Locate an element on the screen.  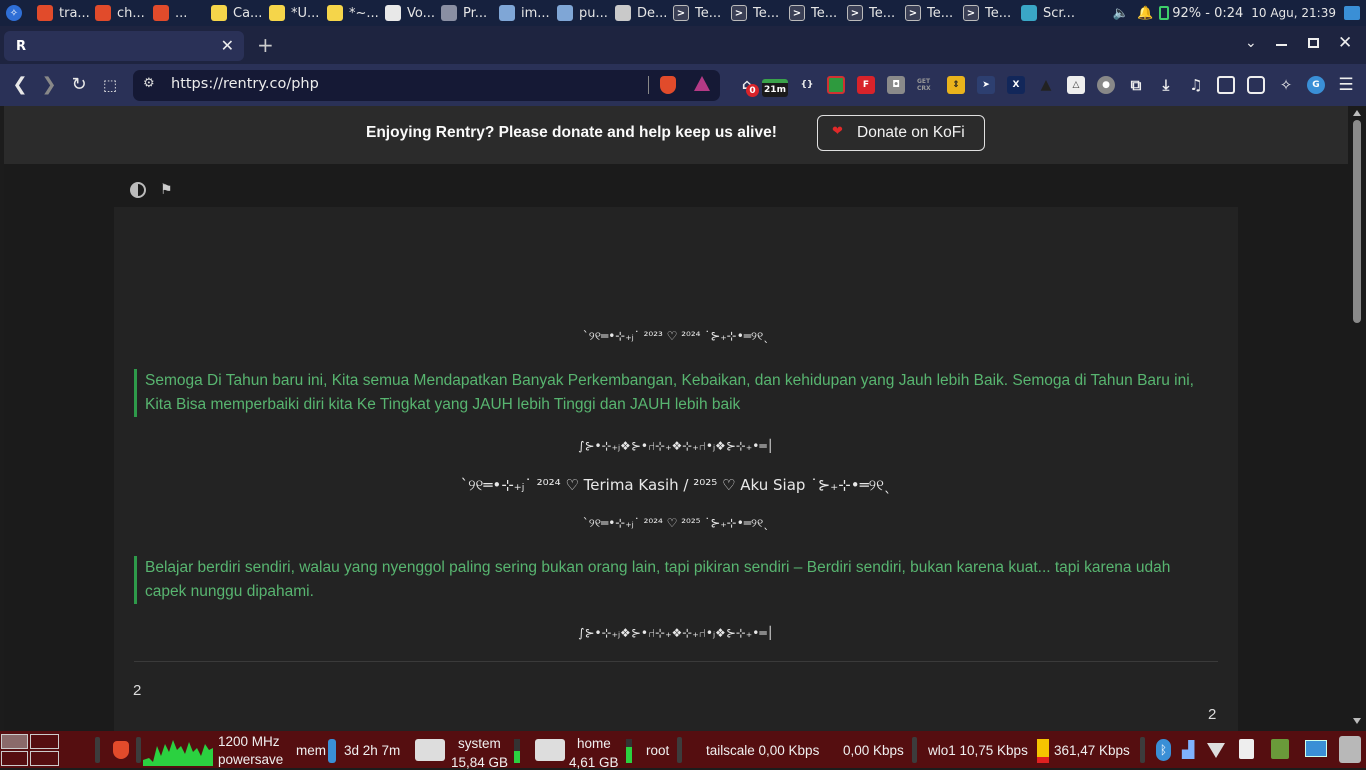
getcrx-extension-icon: GET CRX is located at coordinates (926, 85).